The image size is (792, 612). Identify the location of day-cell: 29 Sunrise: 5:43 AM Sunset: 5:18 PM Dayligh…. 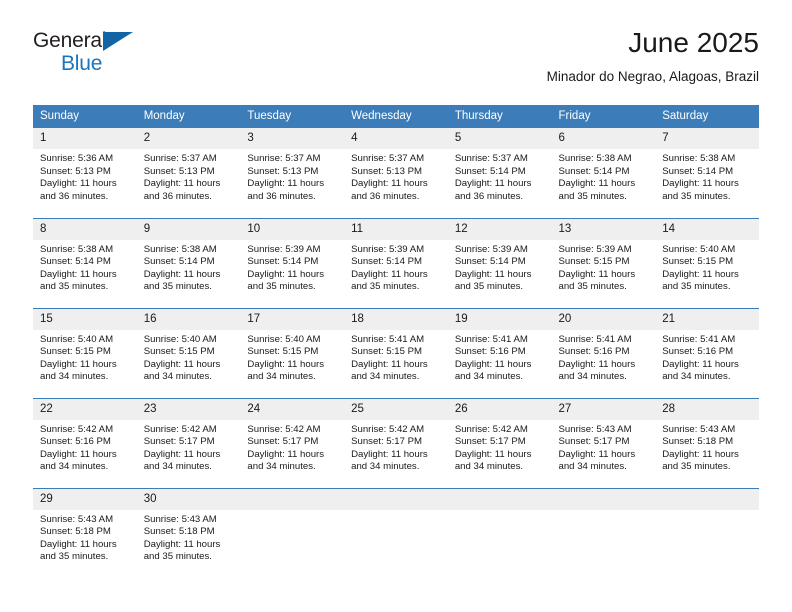
(85, 532).